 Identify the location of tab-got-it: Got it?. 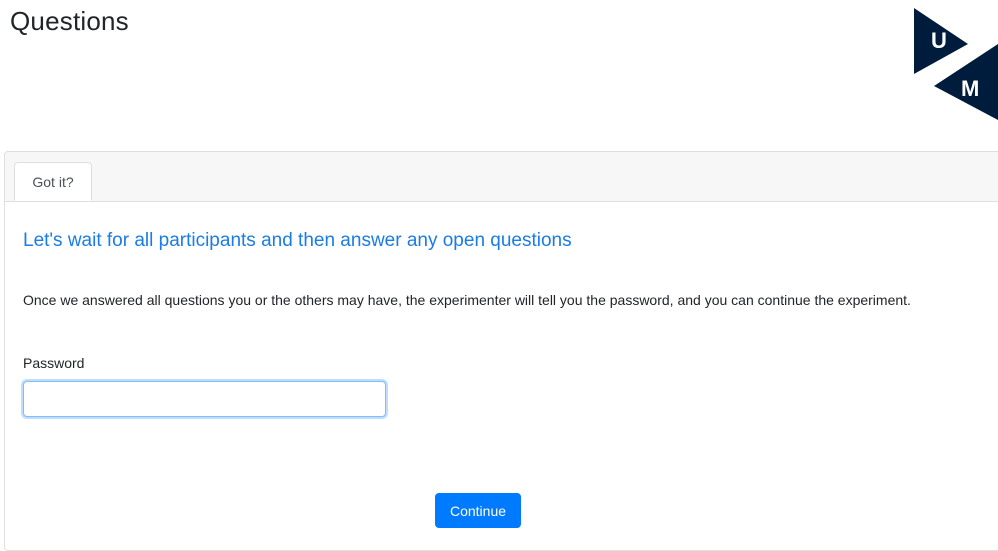
(53, 181).